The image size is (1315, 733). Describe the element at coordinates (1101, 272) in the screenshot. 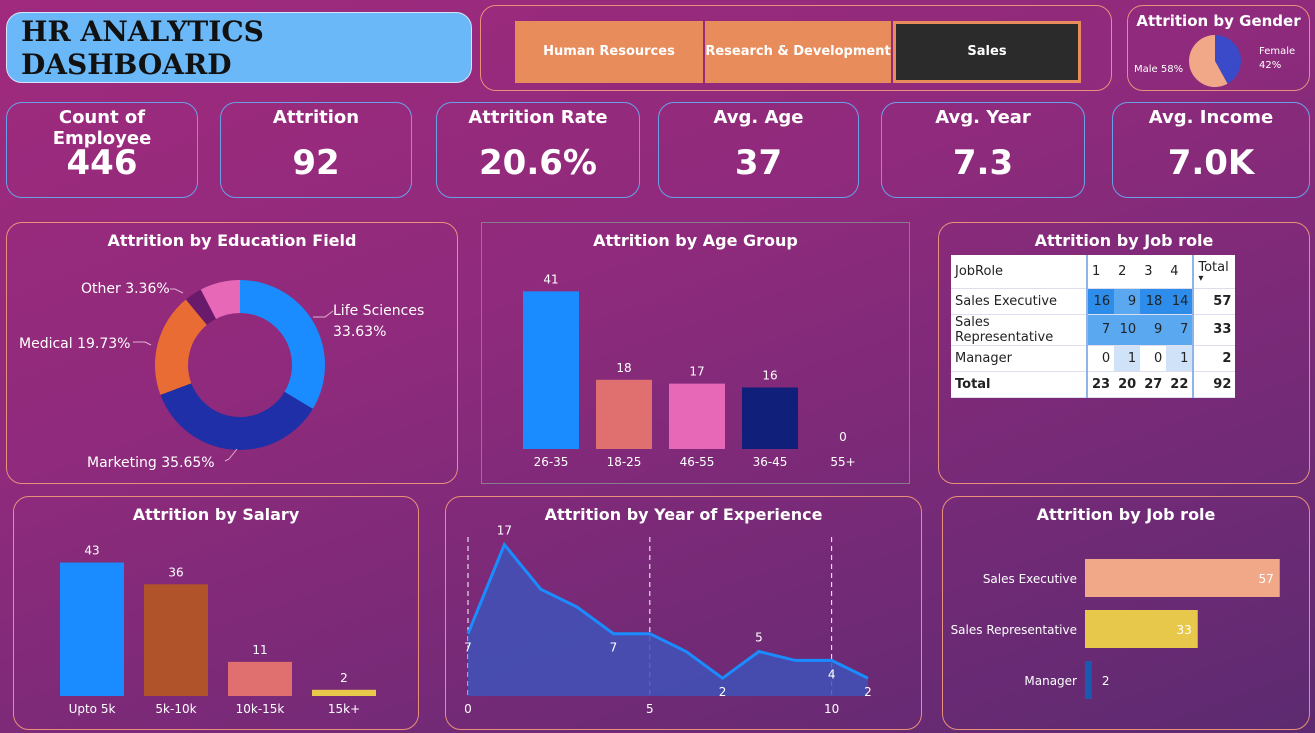

I see `matrix-header-cell: 1` at that location.